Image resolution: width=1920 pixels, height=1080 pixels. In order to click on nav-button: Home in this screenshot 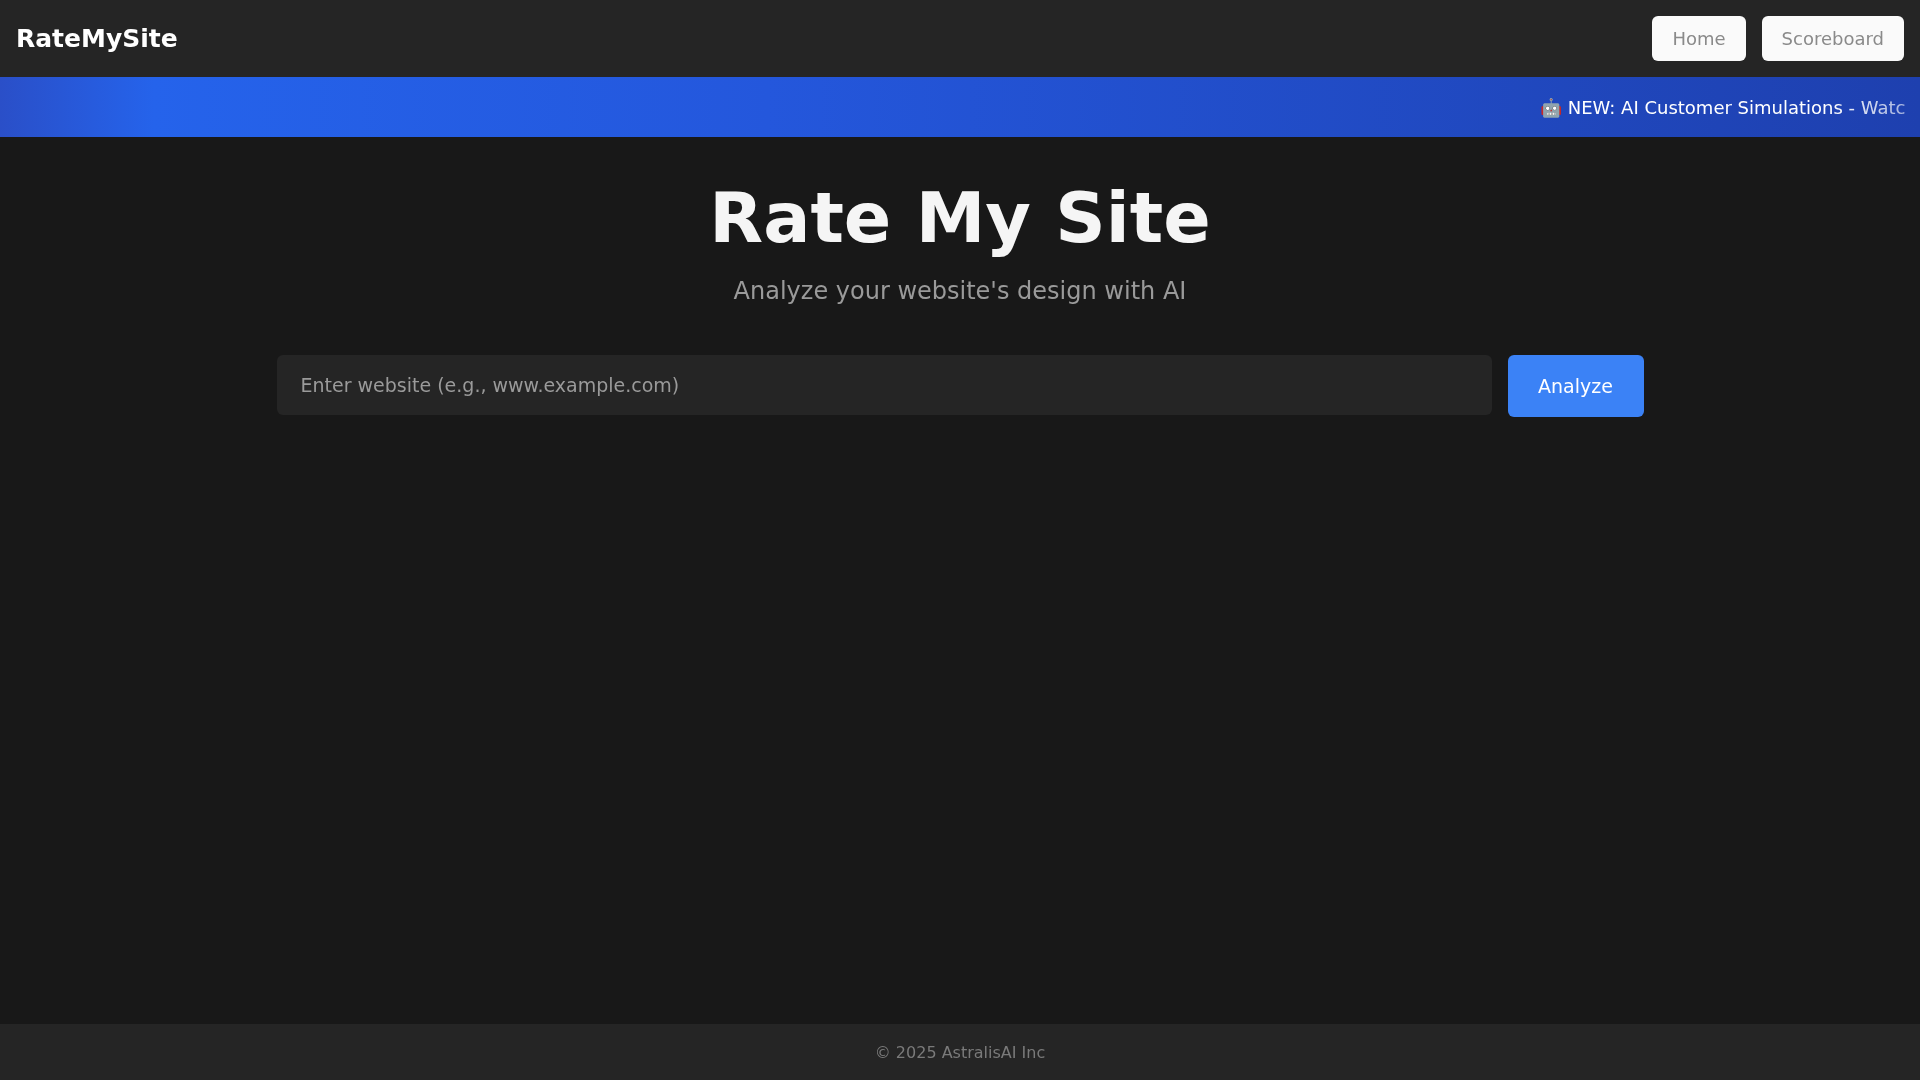, I will do `click(1699, 38)`.